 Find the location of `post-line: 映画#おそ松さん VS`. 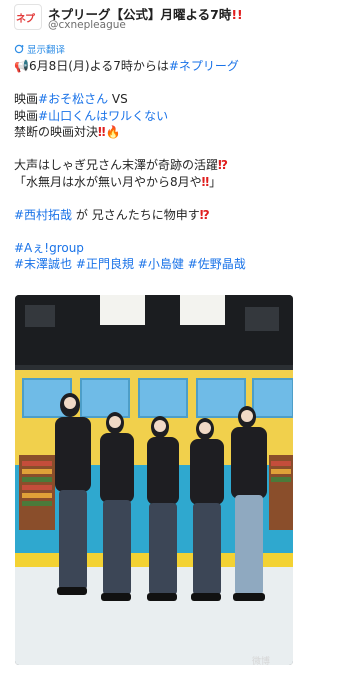

post-line: 映画#おそ松さん VS is located at coordinates (71, 99).